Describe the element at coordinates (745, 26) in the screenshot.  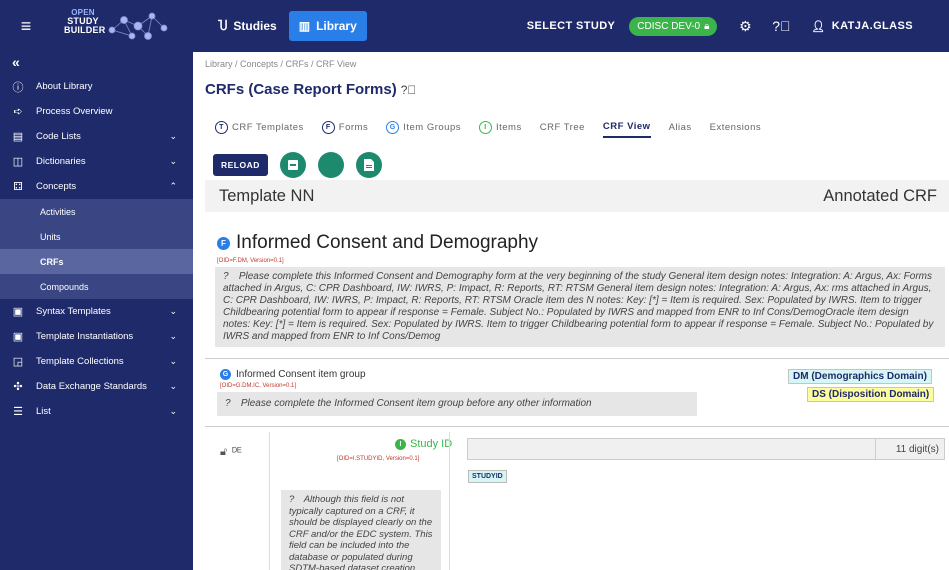
I see `settings-icon: ⚙` at that location.